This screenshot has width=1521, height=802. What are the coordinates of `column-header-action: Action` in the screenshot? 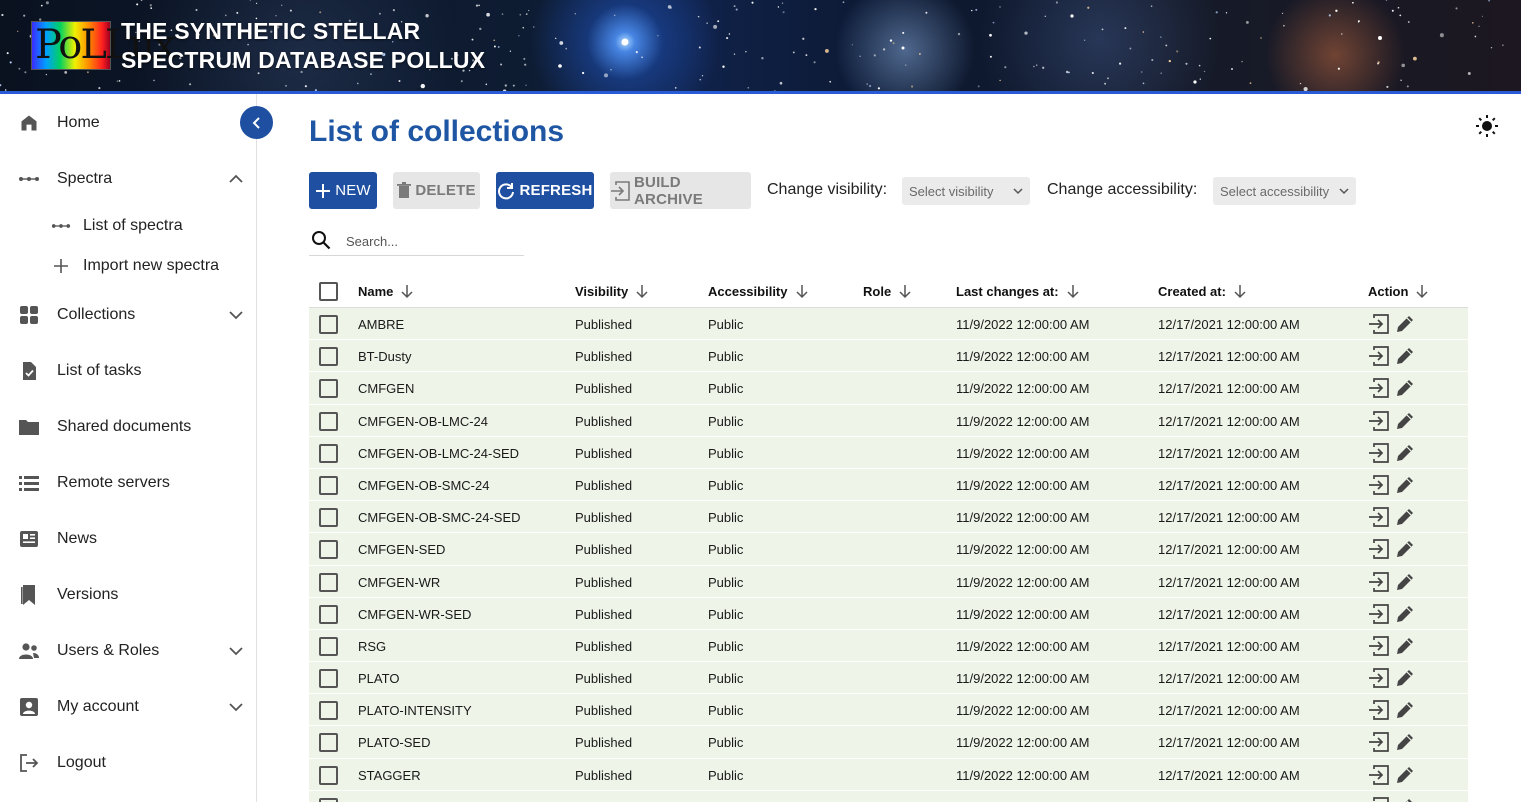 It's located at (1399, 291).